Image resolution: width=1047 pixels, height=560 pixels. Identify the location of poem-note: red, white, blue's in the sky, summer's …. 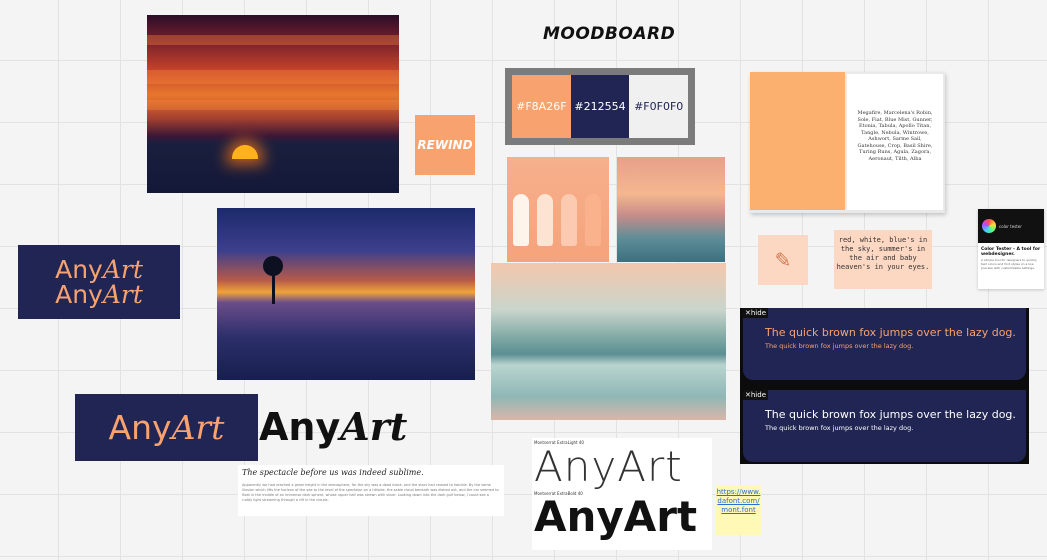
(883, 259).